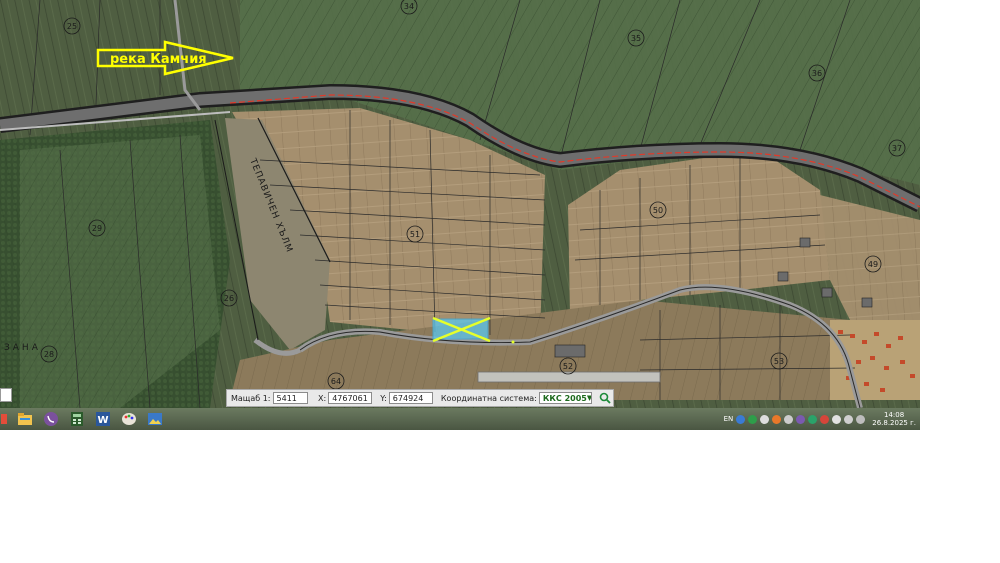 This screenshot has height=563, width=1000. What do you see at coordinates (129, 419) in the screenshot?
I see `paint-icon` at bounding box center [129, 419].